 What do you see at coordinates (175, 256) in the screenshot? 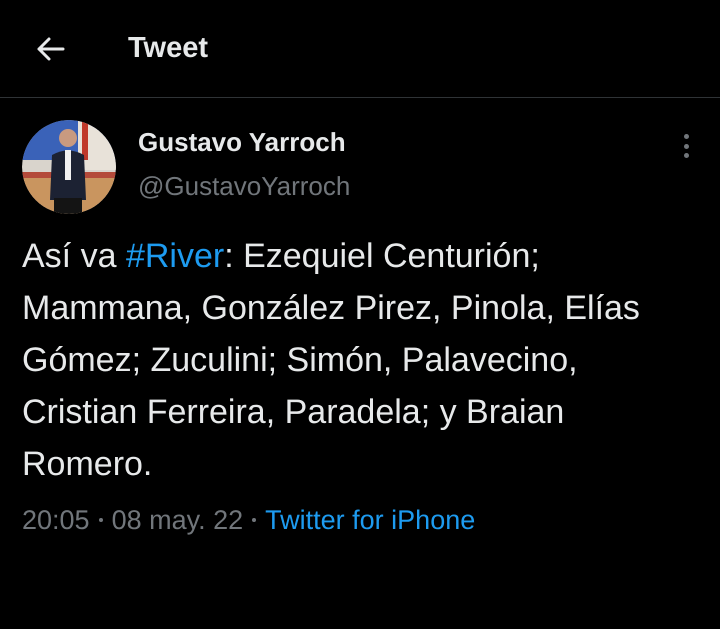
I see `hashtag-link: #River` at bounding box center [175, 256].